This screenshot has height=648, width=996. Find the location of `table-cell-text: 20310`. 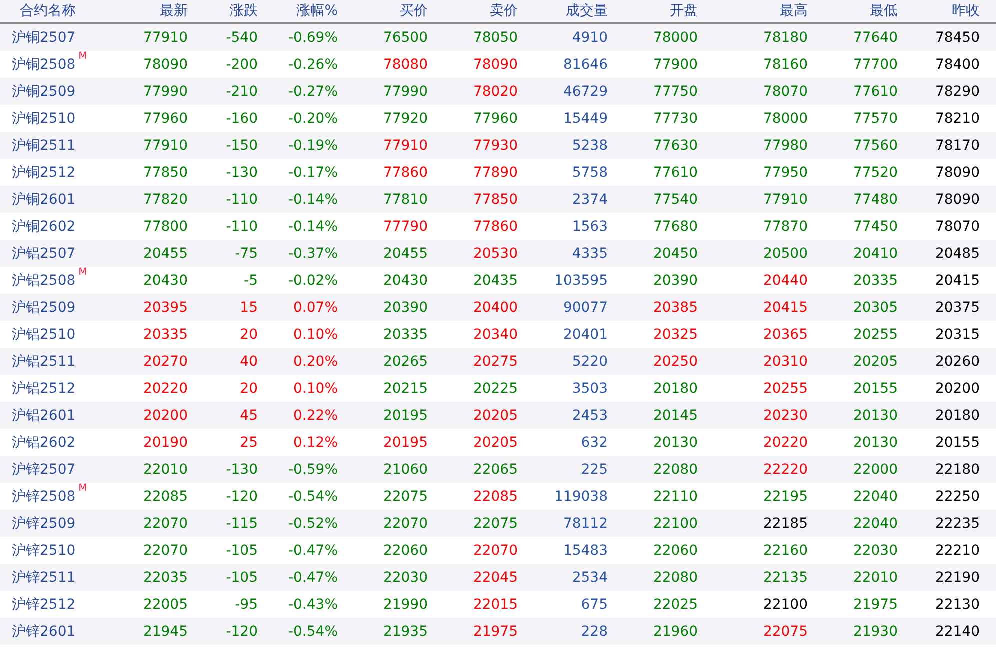

table-cell-text: 20310 is located at coordinates (785, 362).